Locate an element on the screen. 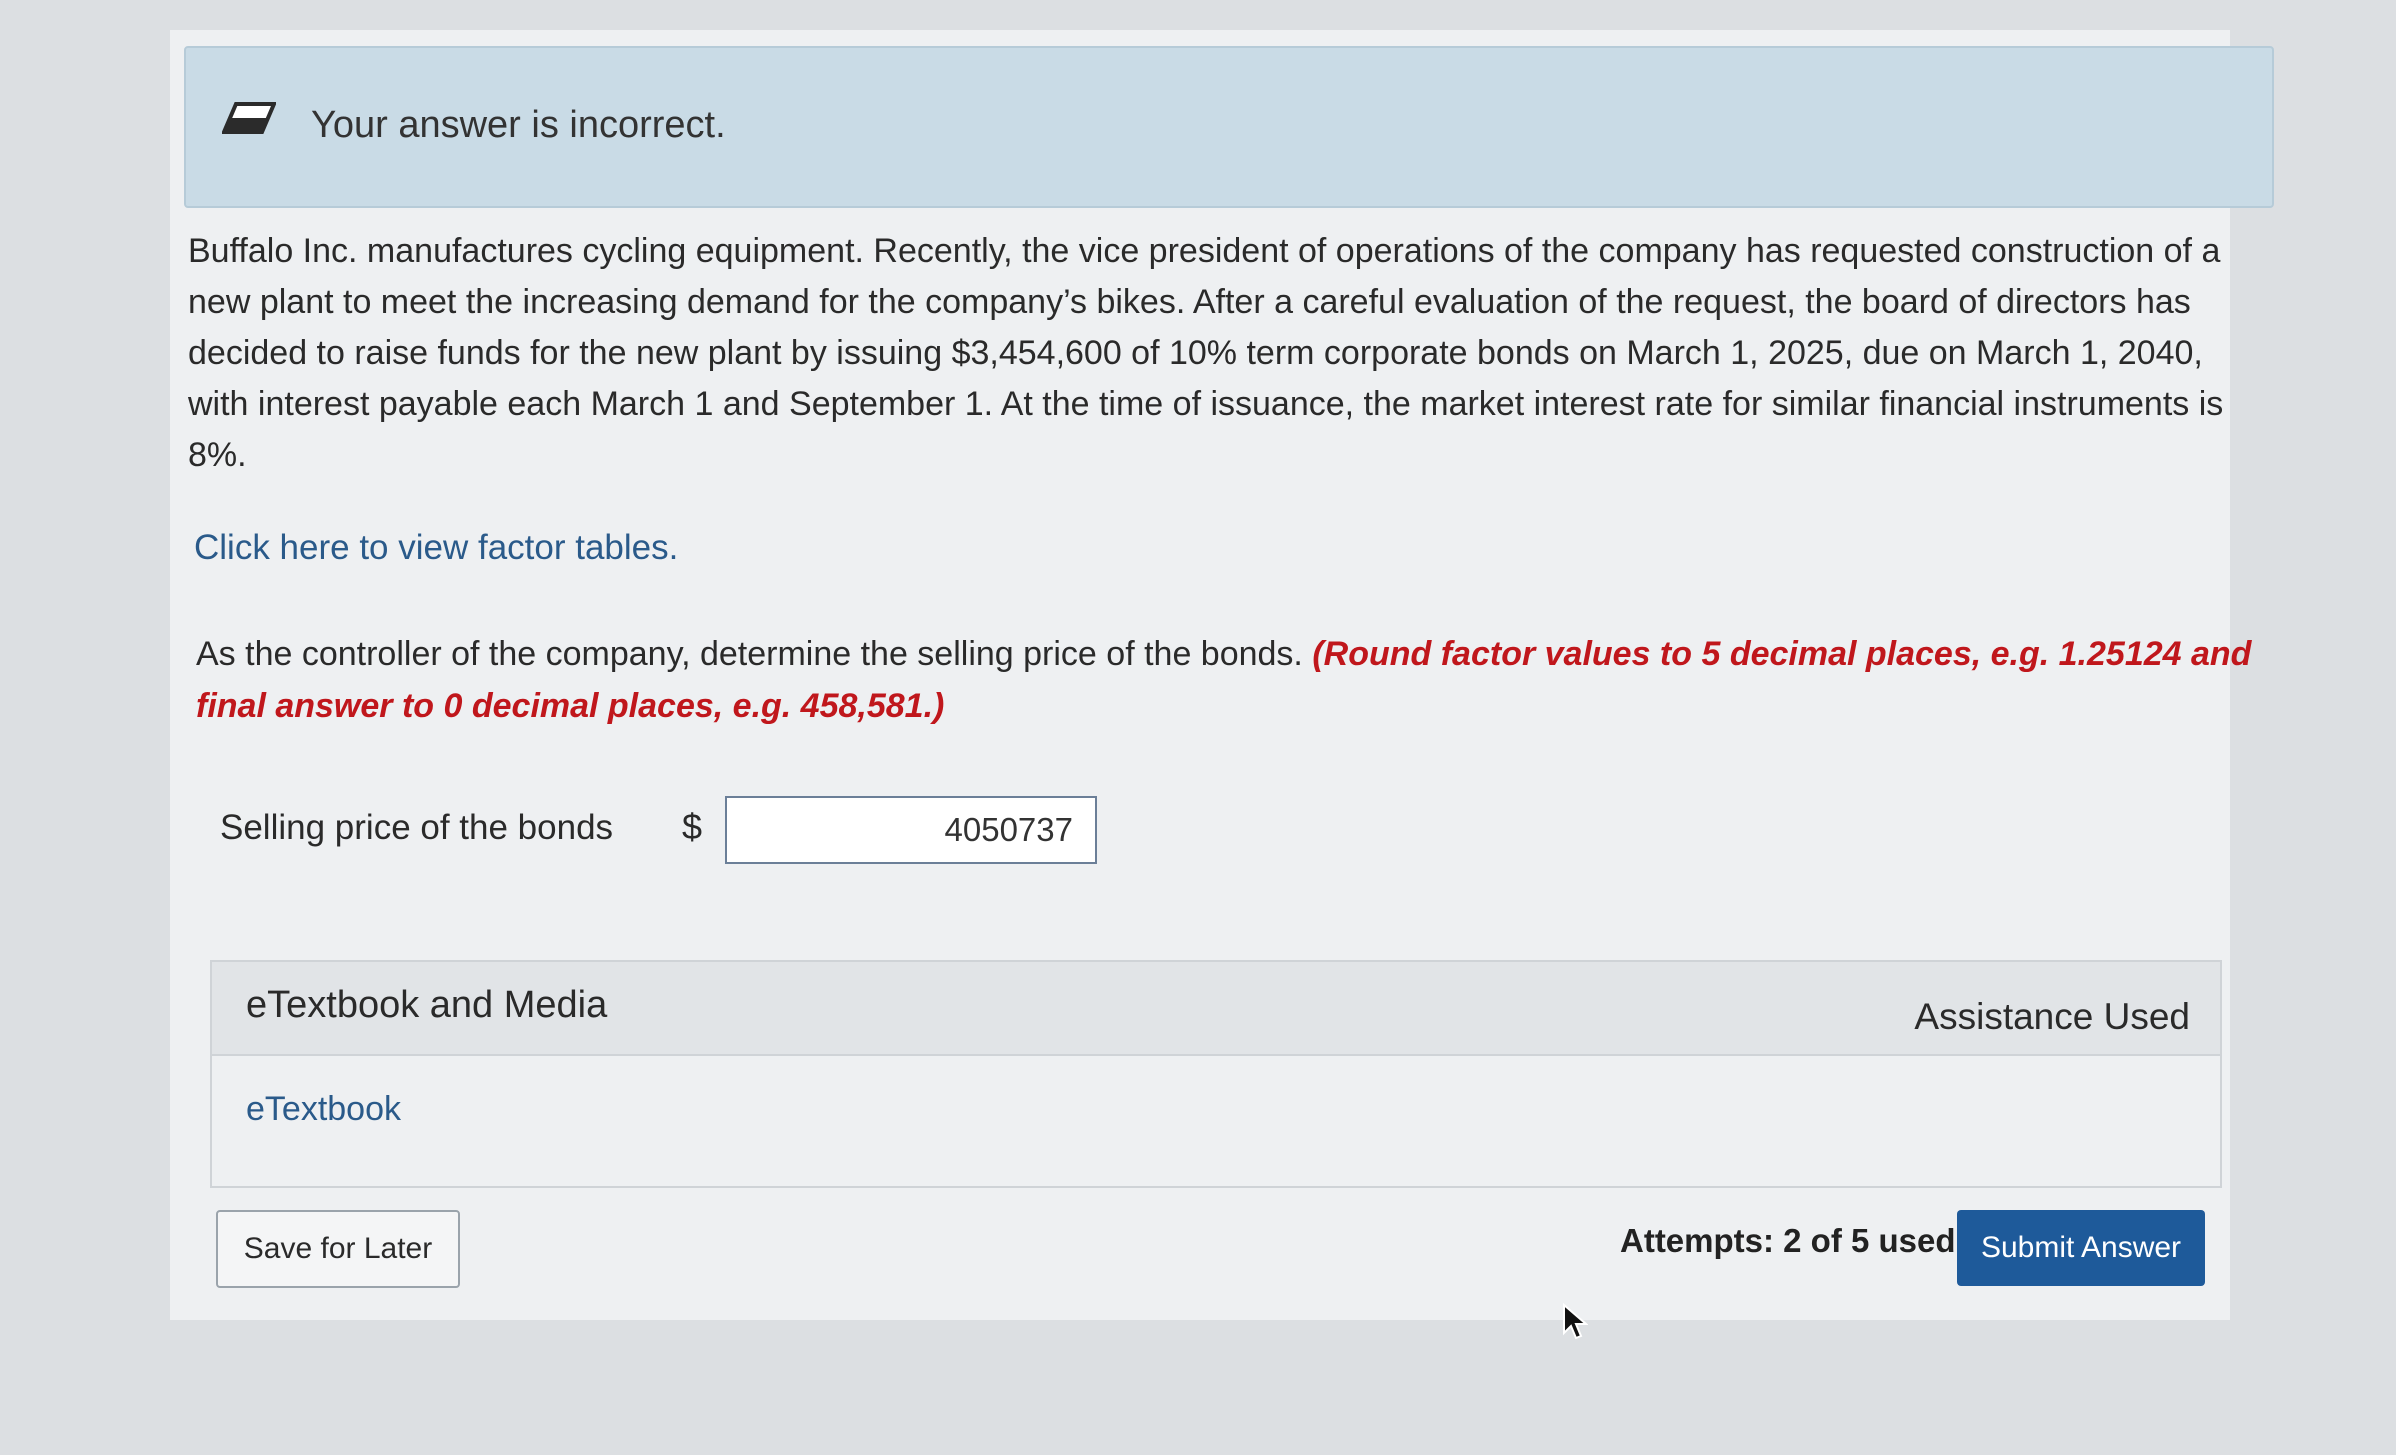 This screenshot has height=1455, width=2396. assistance-used-label: Assistance Used is located at coordinates (2052, 1016).